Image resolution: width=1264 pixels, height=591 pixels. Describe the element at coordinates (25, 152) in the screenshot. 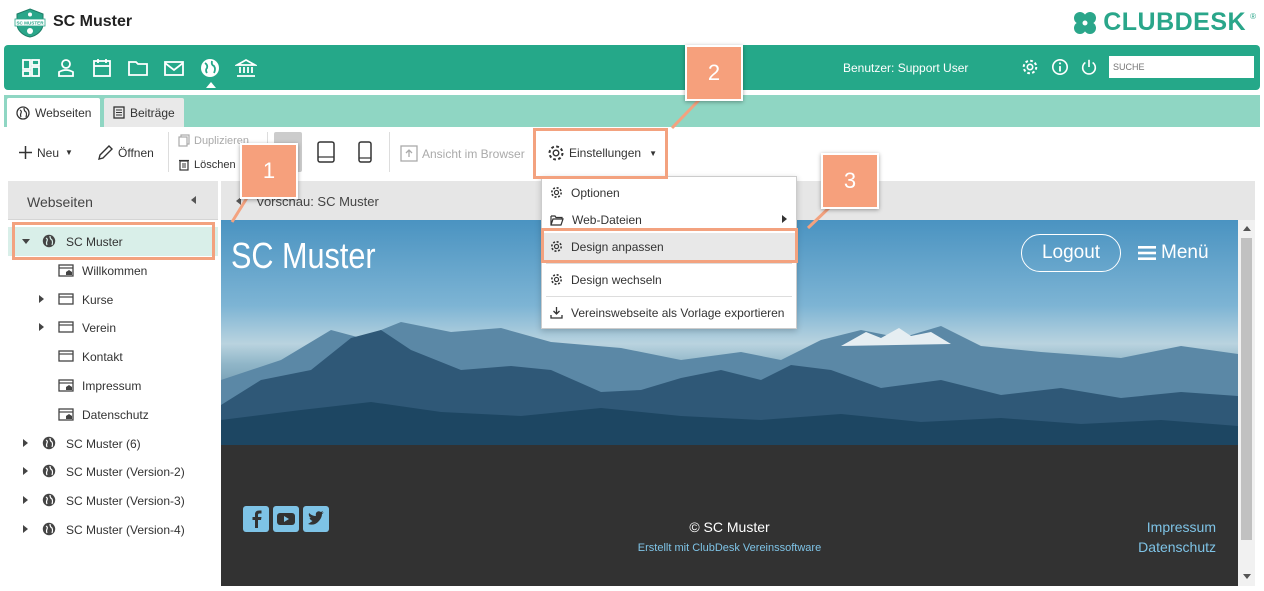

I see `plus-icon` at that location.